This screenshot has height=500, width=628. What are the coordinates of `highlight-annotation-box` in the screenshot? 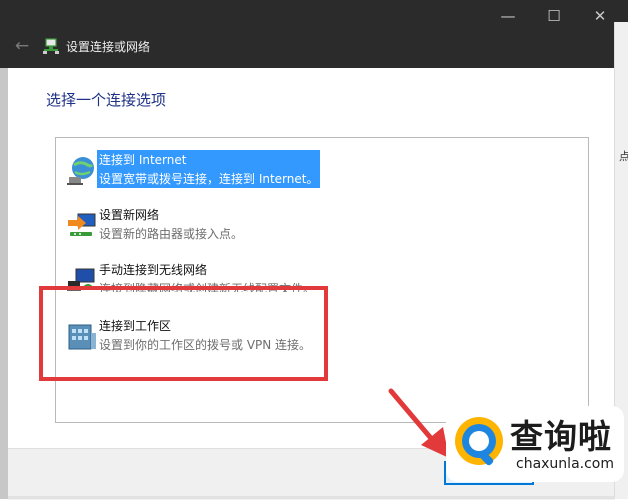 It's located at (183, 333).